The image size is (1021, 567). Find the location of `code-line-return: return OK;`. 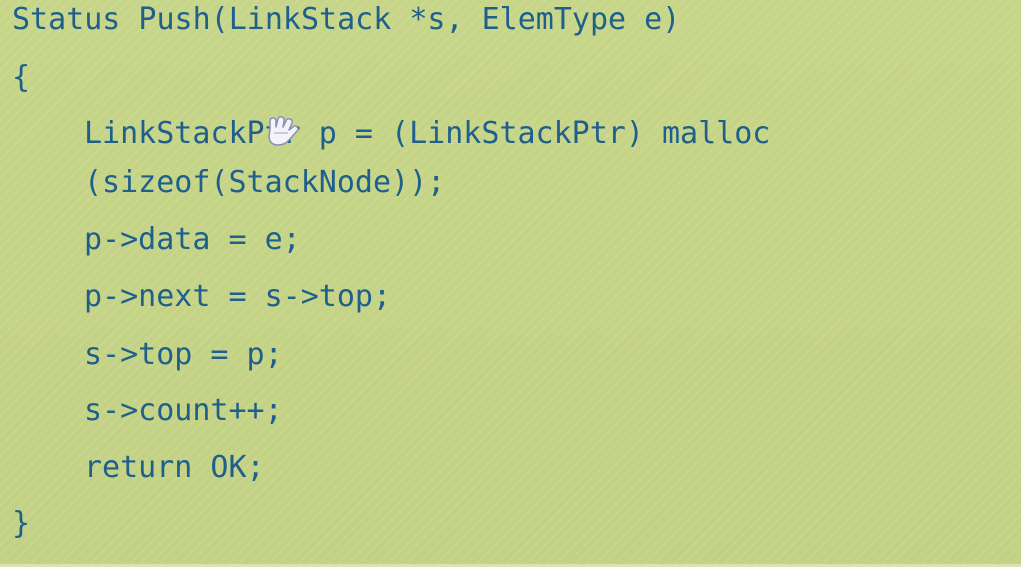

code-line-return: return OK; is located at coordinates (174, 467).